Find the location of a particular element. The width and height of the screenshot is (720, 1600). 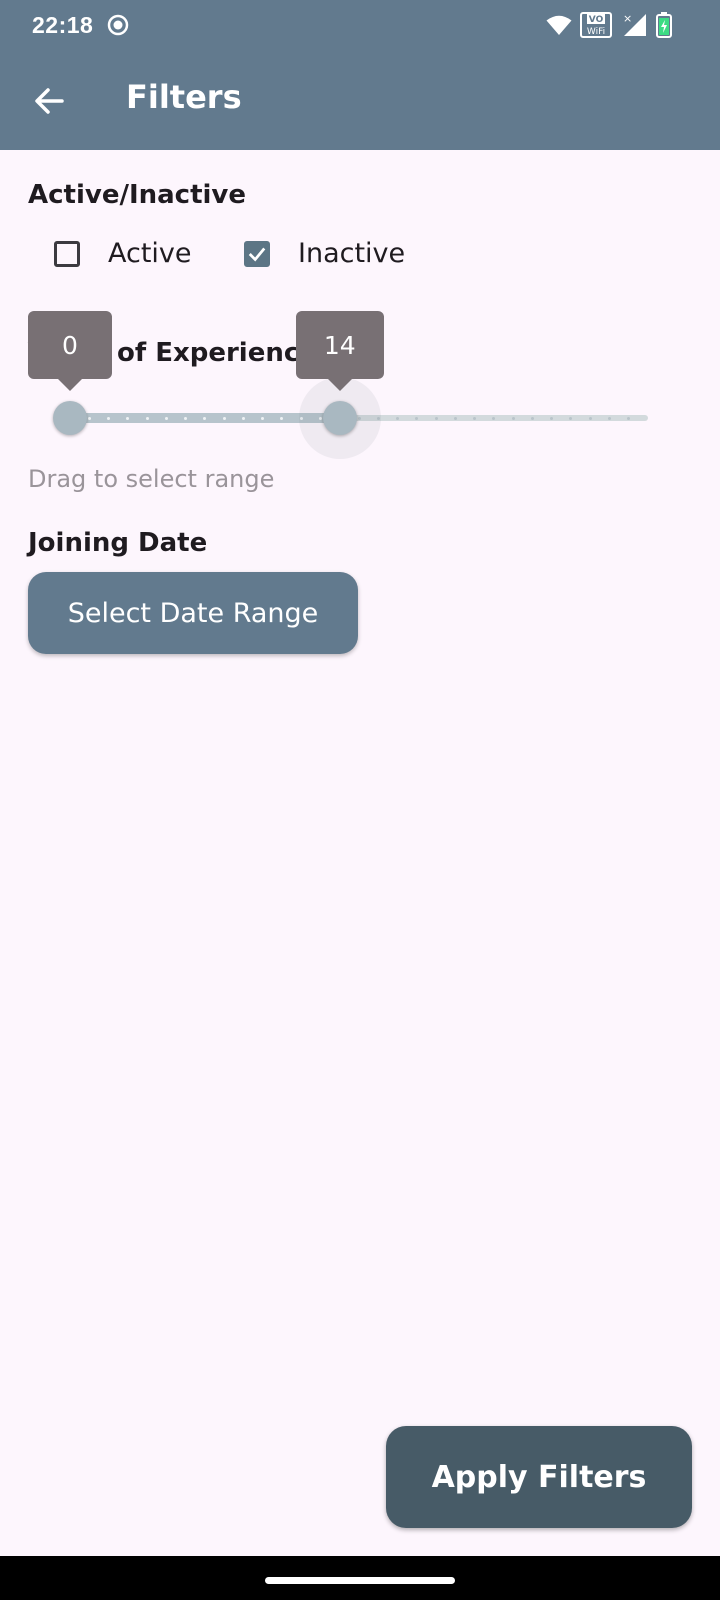

battery-charging-icon is located at coordinates (664, 27).